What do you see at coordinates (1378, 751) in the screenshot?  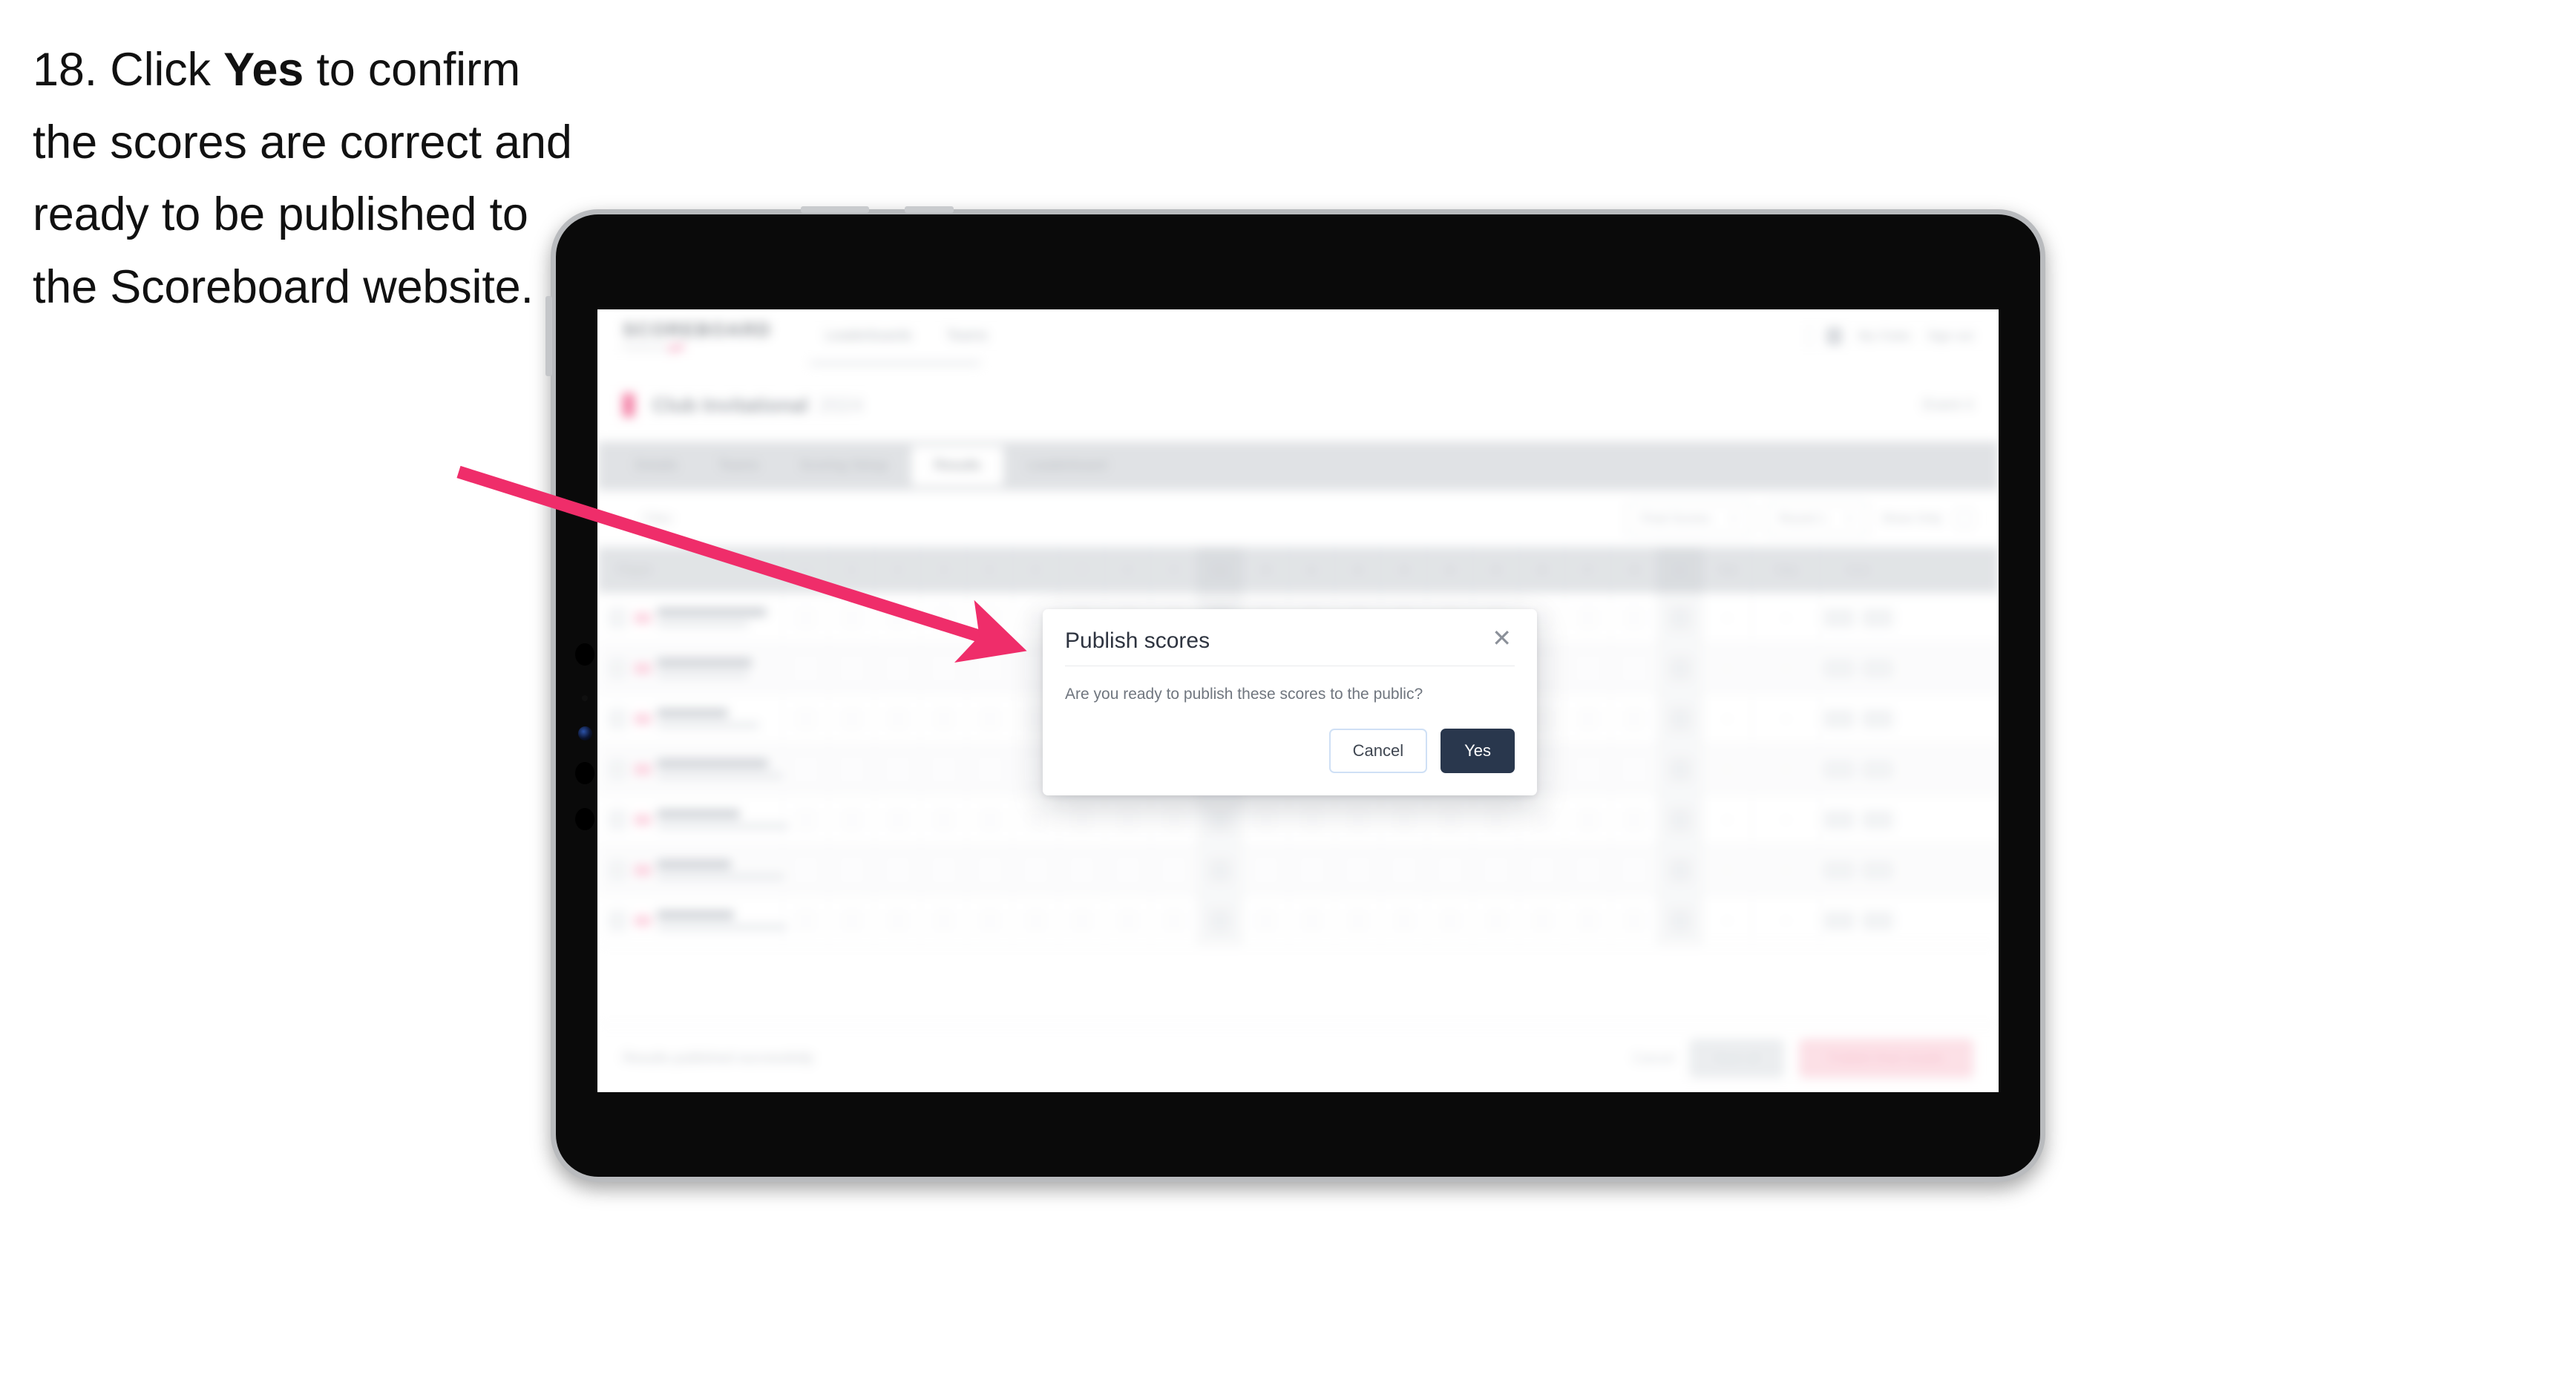 I see `cancel-button: Cancel` at bounding box center [1378, 751].